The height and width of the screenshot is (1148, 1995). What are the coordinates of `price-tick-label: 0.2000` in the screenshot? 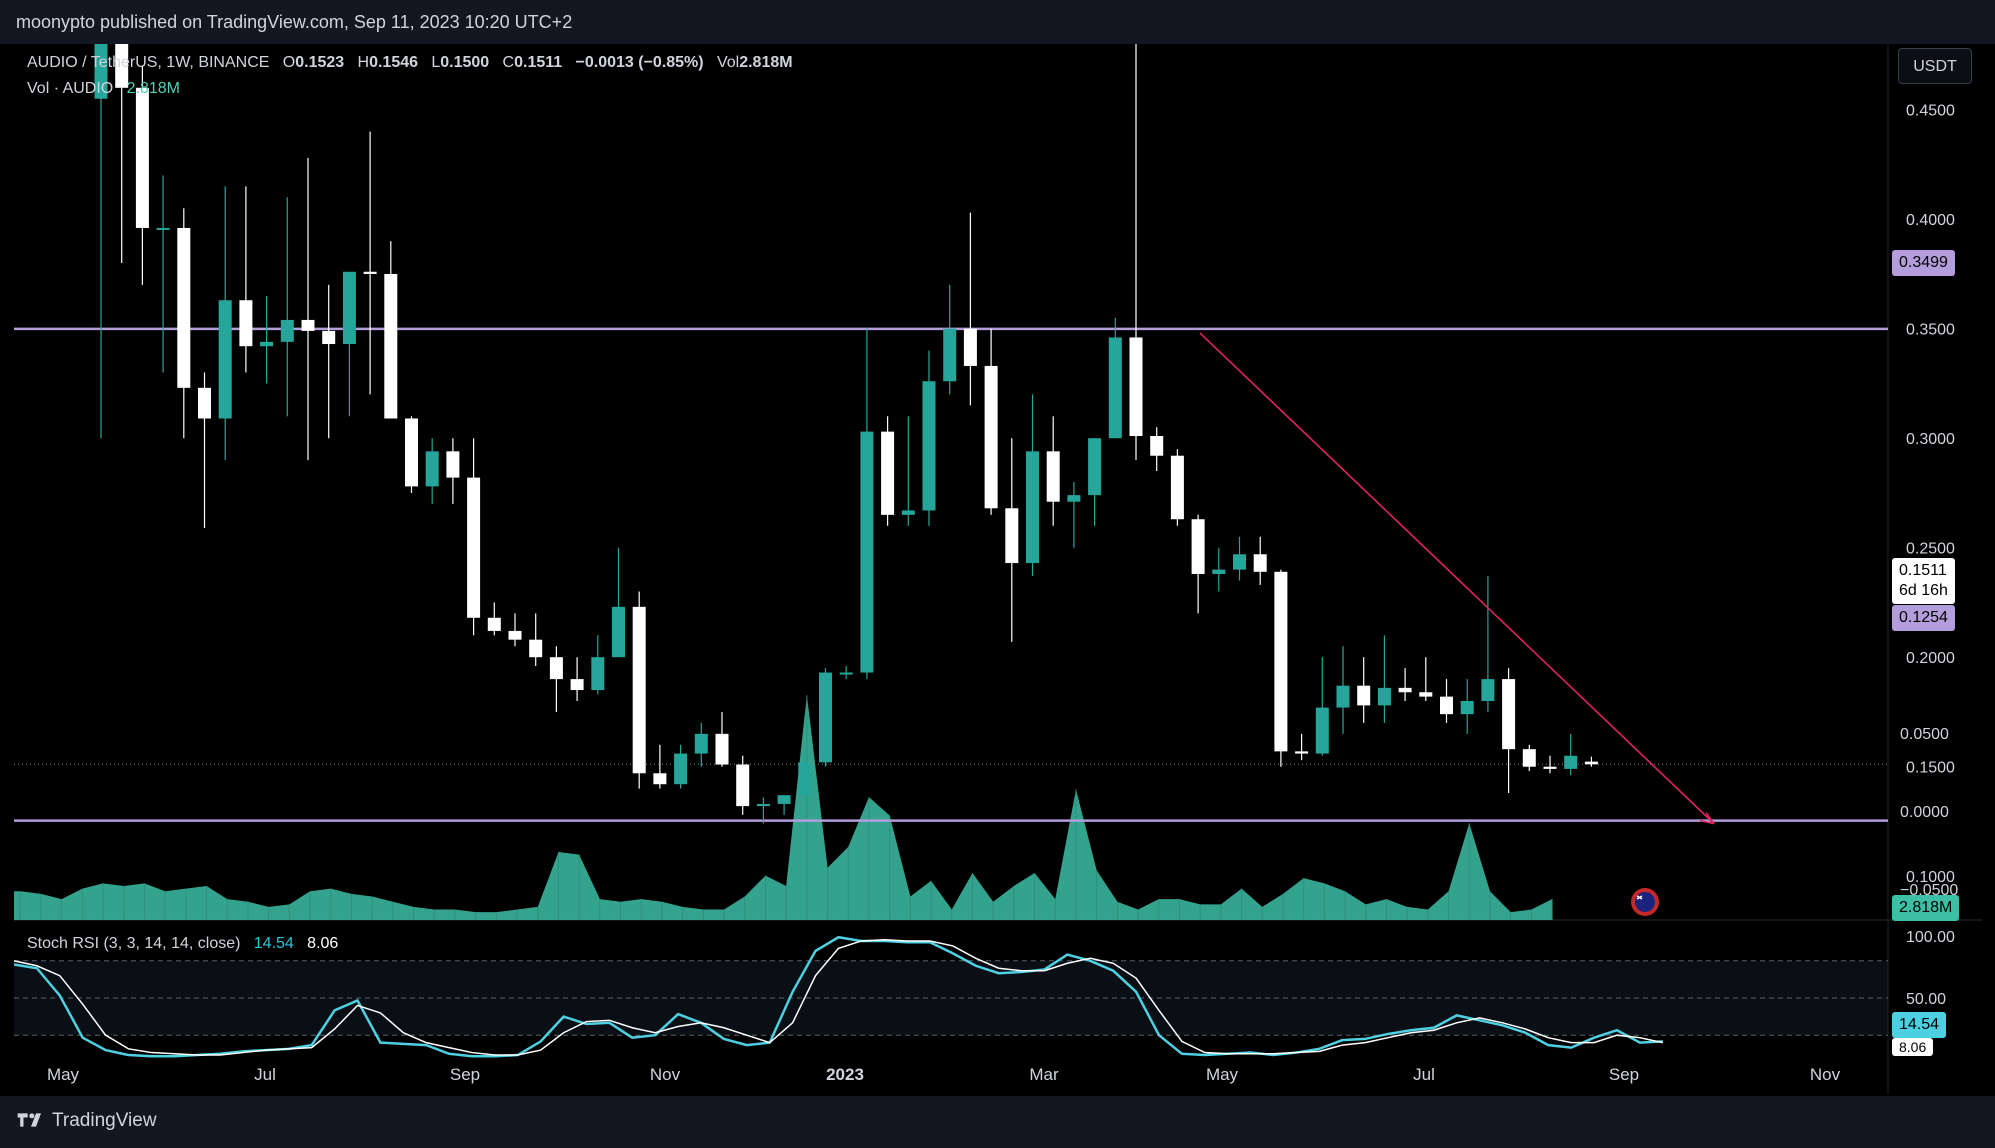 It's located at (1930, 658).